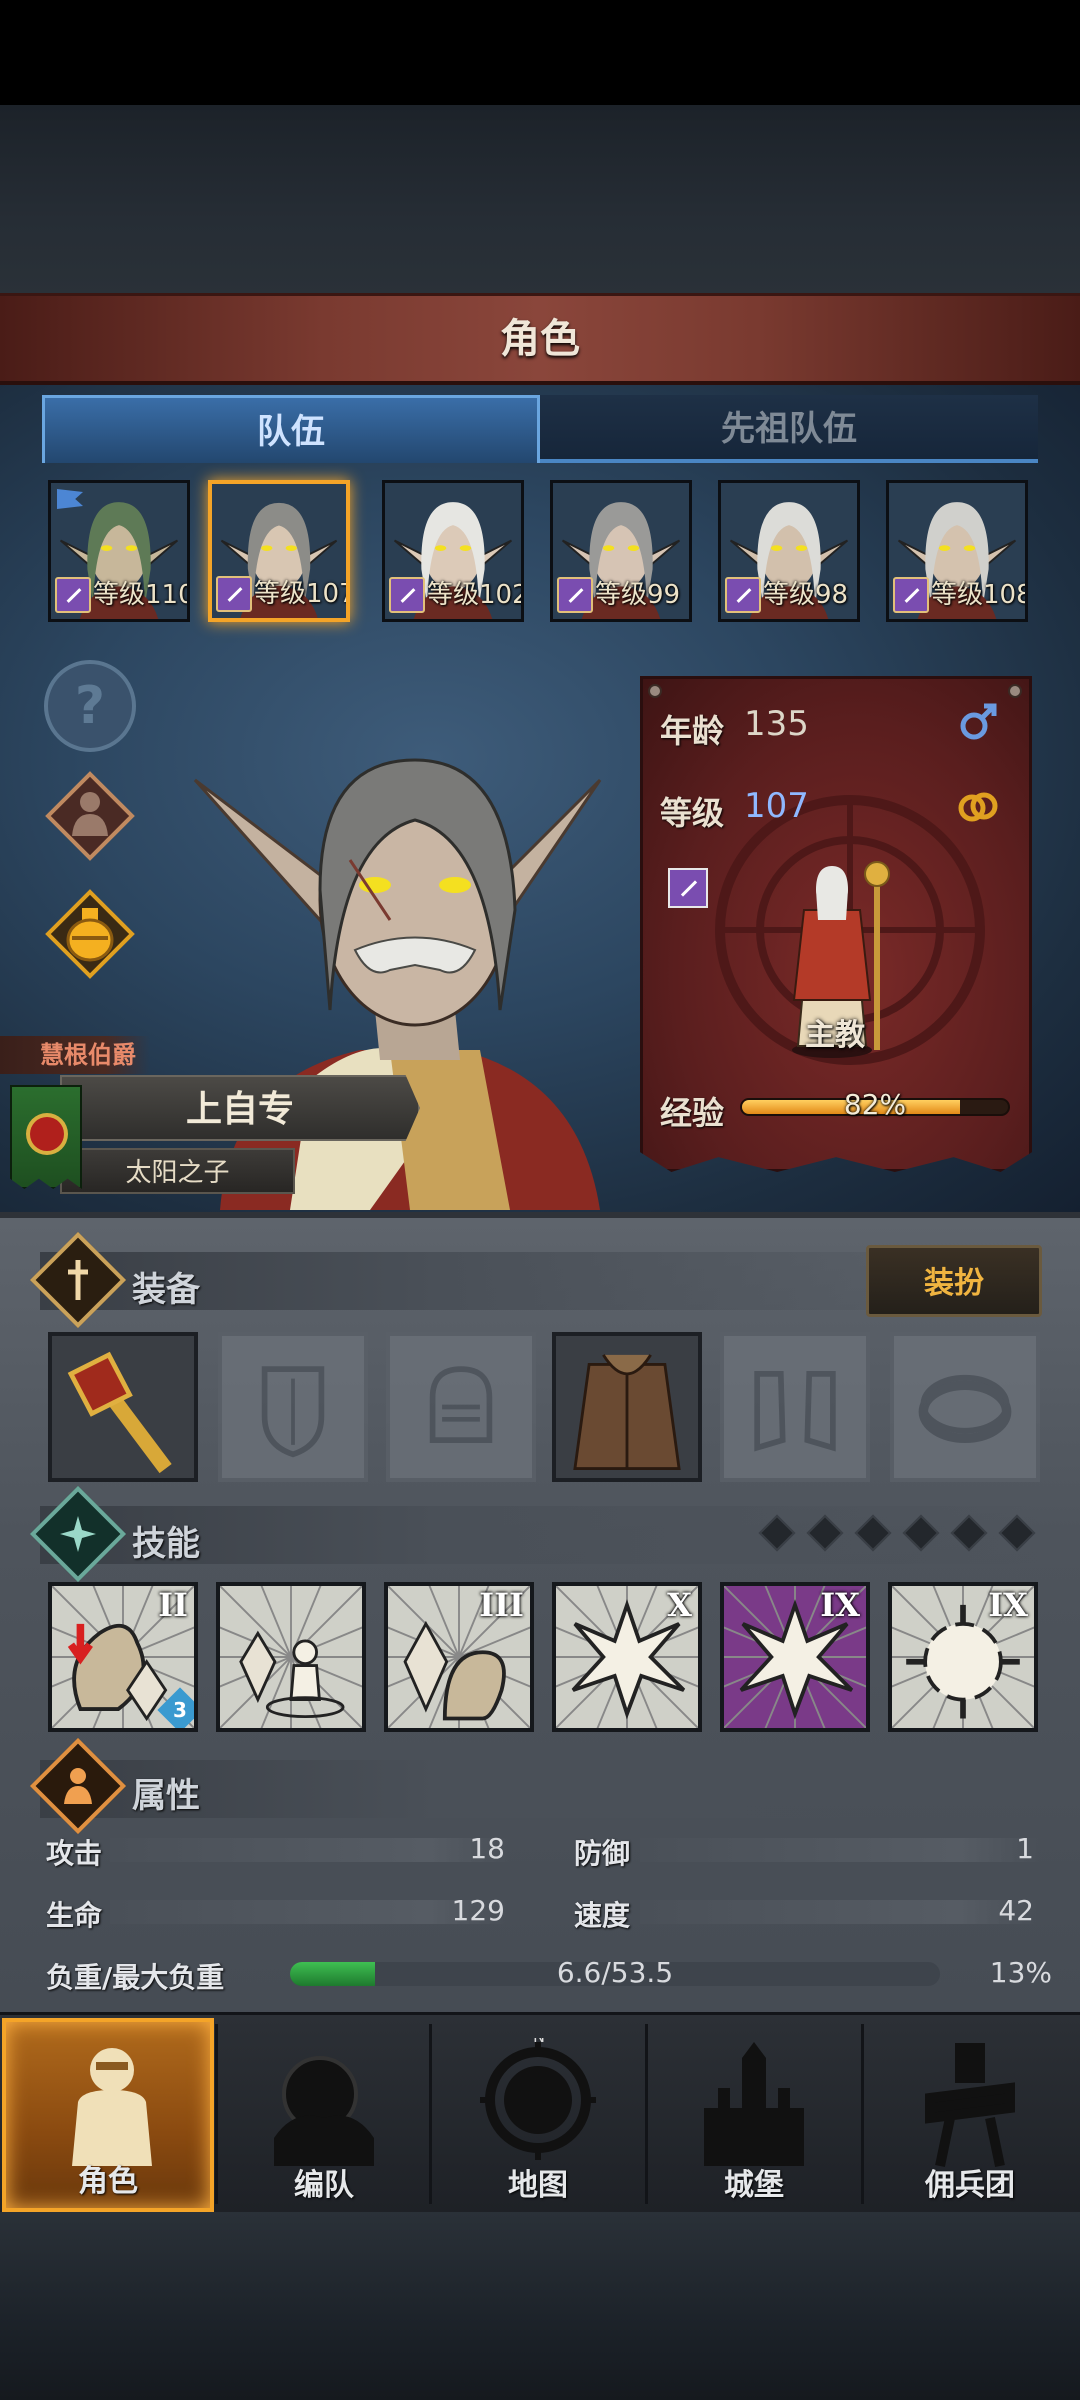 This screenshot has height=2400, width=1080. I want to click on nav-label: 地图, so click(538, 2185).